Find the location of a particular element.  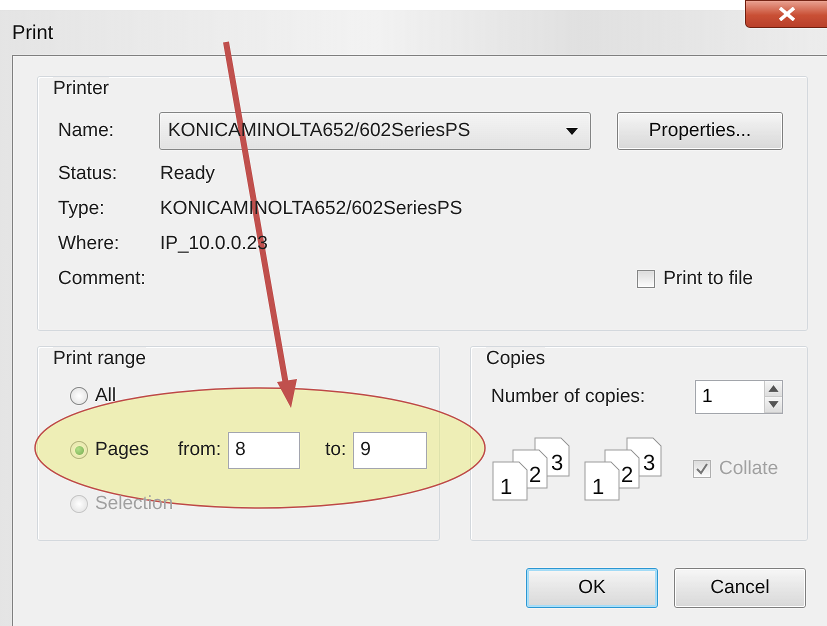

info-label: Comment: is located at coordinates (102, 279).